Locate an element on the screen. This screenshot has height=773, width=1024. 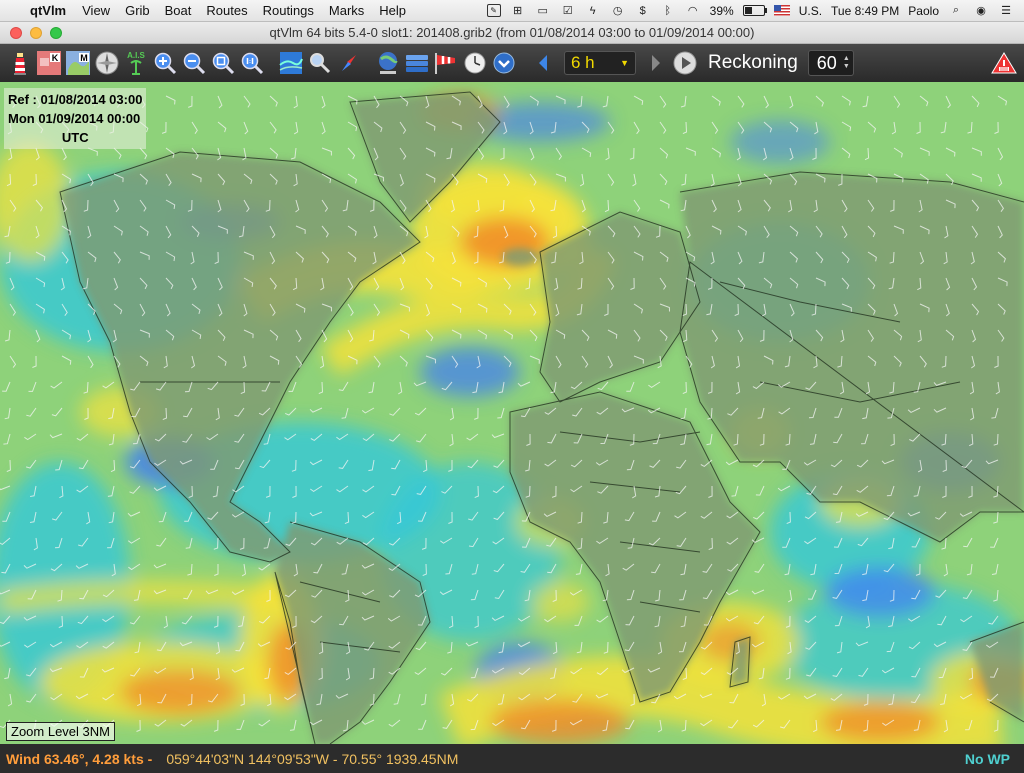
zoom-out-icon is located at coordinates (194, 63).